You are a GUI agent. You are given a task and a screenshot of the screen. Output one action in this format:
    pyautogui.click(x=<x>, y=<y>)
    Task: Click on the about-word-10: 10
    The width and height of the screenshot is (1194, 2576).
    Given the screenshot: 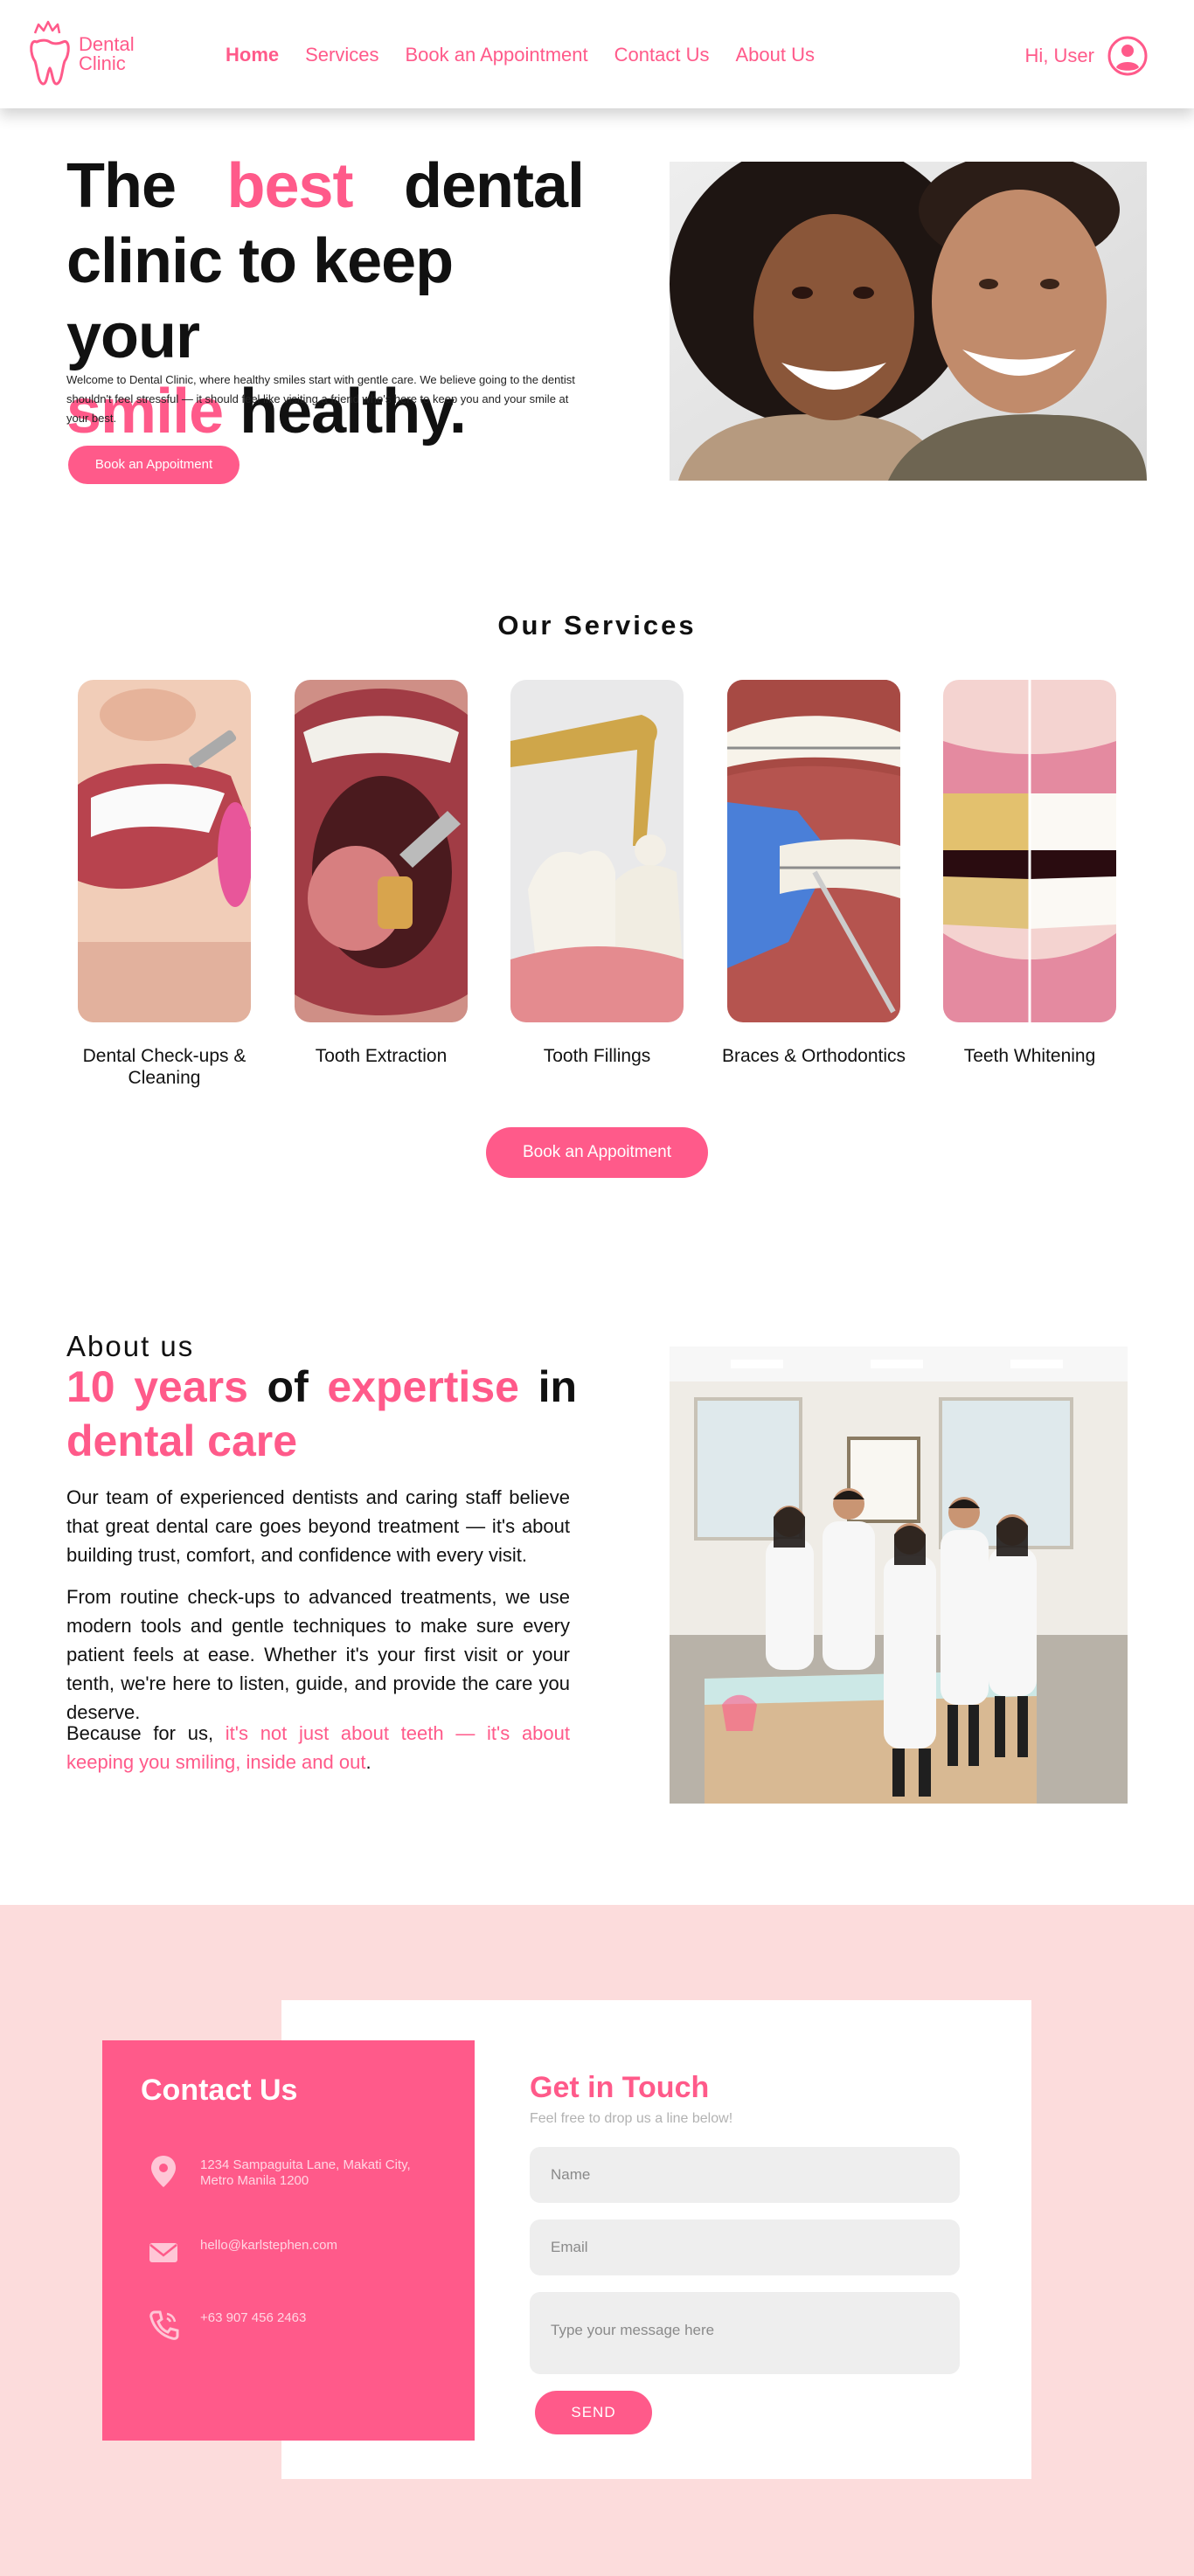 What is the action you would take?
    pyautogui.click(x=90, y=1386)
    